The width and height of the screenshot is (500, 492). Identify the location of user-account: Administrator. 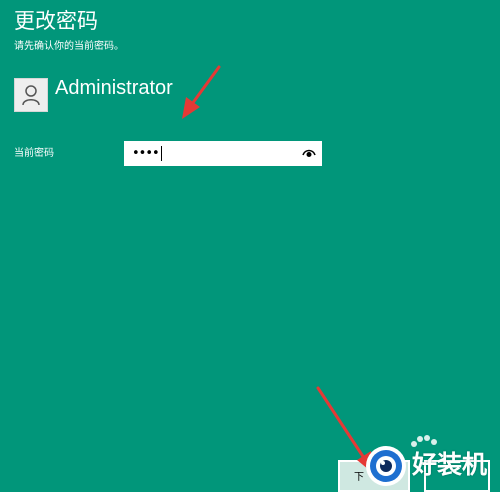
(93, 94).